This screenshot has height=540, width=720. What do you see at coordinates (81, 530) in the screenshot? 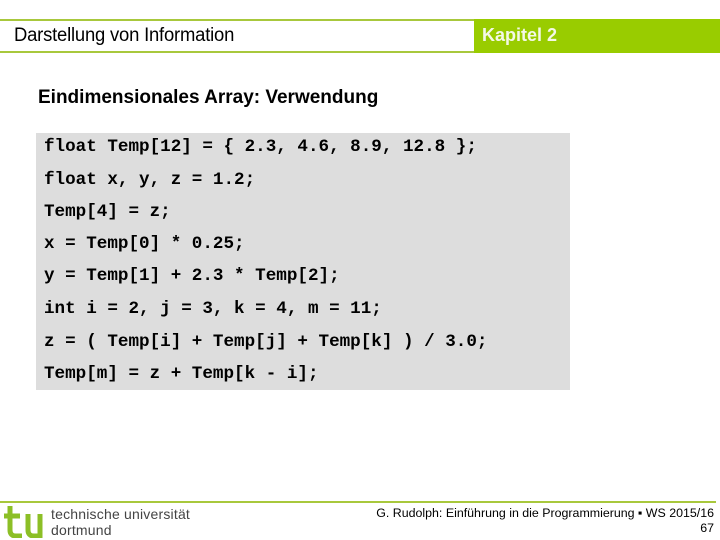
I see `university-line-2: dortmund` at bounding box center [81, 530].